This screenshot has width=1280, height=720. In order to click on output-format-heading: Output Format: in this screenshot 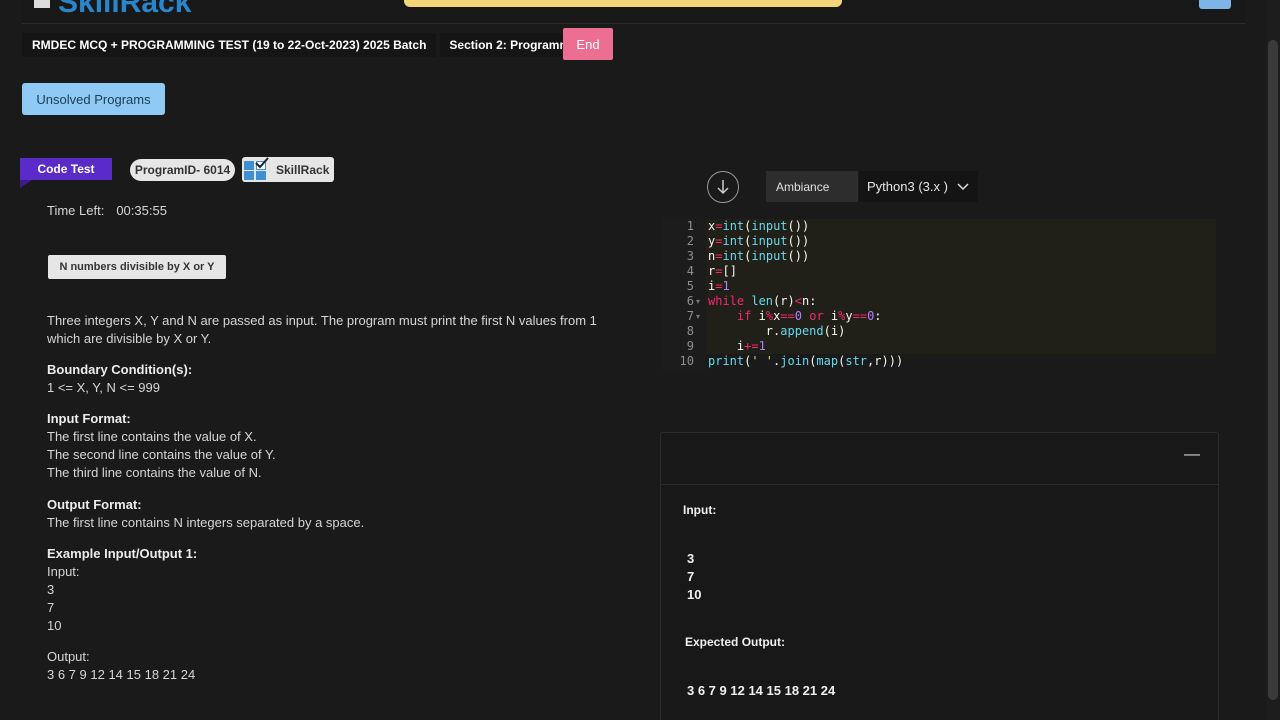, I will do `click(94, 504)`.